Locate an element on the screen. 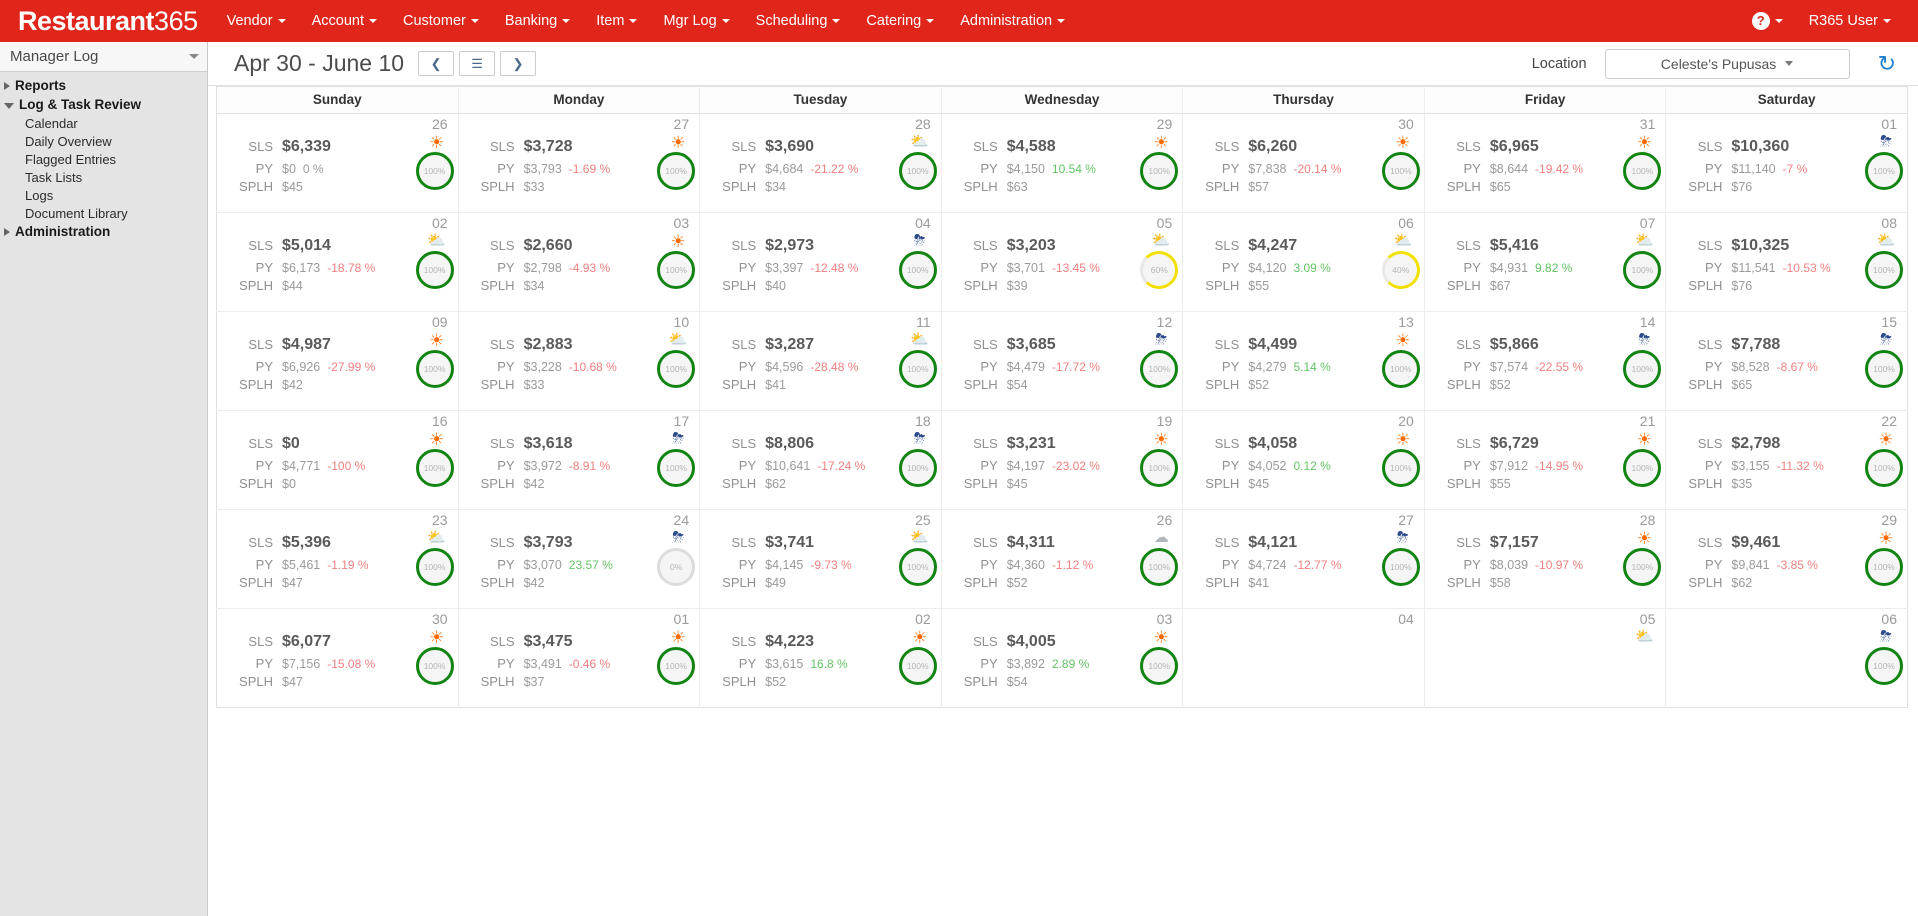  calendar-day-cell: 13 ☀ 100% SLS $4,499 PY $4,279 5.14 % SPLH $52 is located at coordinates (1303, 361).